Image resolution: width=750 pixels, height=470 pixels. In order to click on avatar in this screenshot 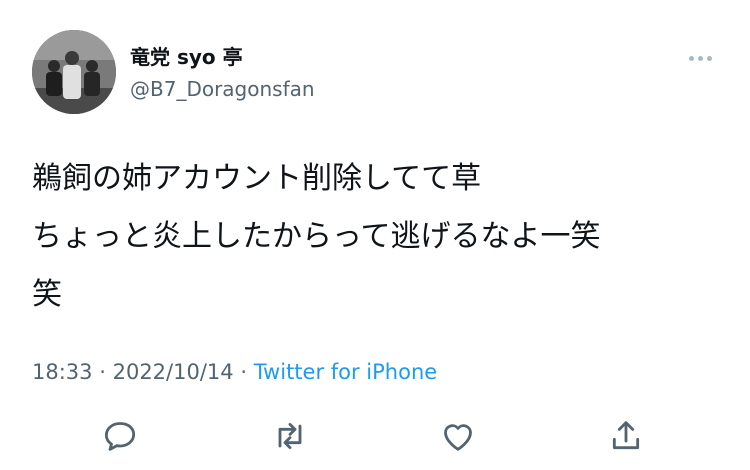, I will do `click(74, 72)`.